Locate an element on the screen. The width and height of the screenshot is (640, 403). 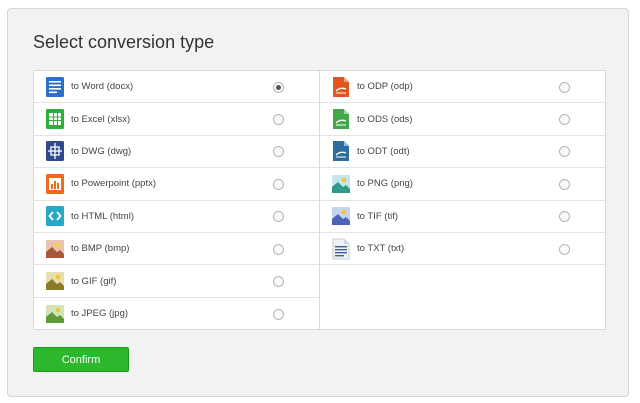
odp-presentation-icon is located at coordinates (341, 87).